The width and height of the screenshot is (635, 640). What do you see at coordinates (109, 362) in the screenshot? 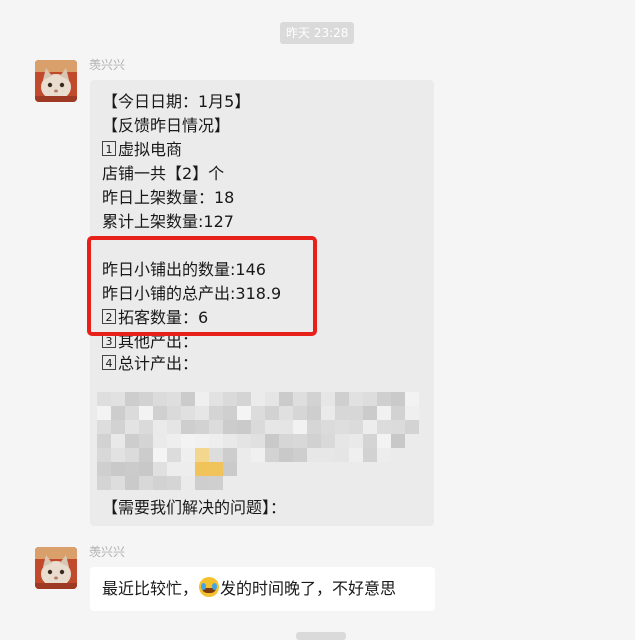
I see `number-box-icon: 4` at bounding box center [109, 362].